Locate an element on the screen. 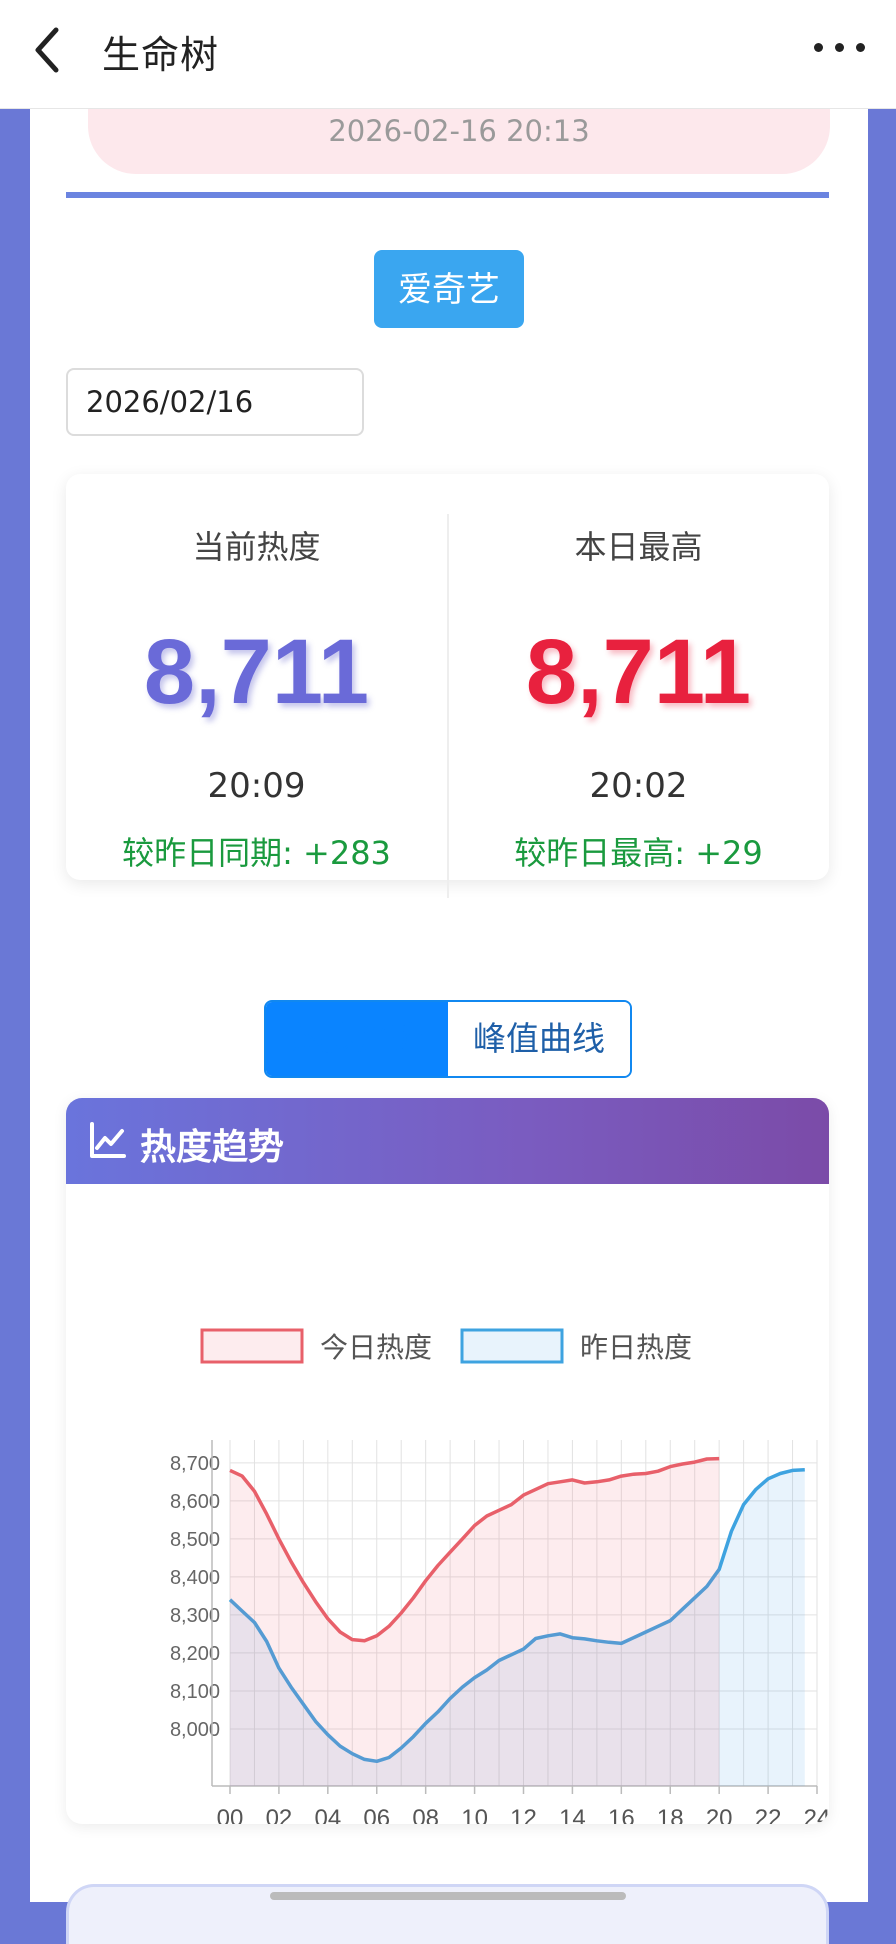 The width and height of the screenshot is (896, 1944). section-divider is located at coordinates (447, 195).